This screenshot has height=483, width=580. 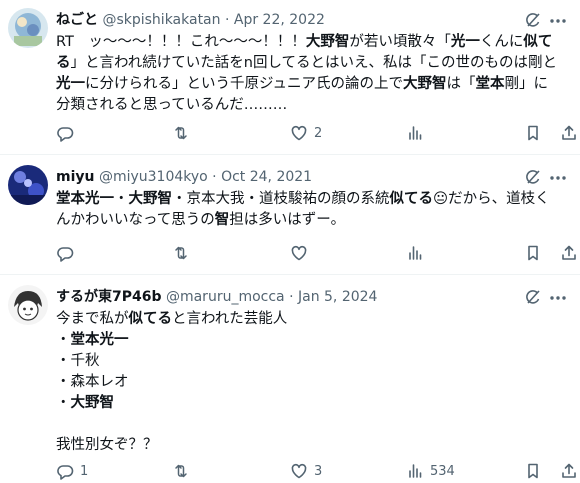 I want to click on text-segment: ・千秋, so click(x=78, y=361).